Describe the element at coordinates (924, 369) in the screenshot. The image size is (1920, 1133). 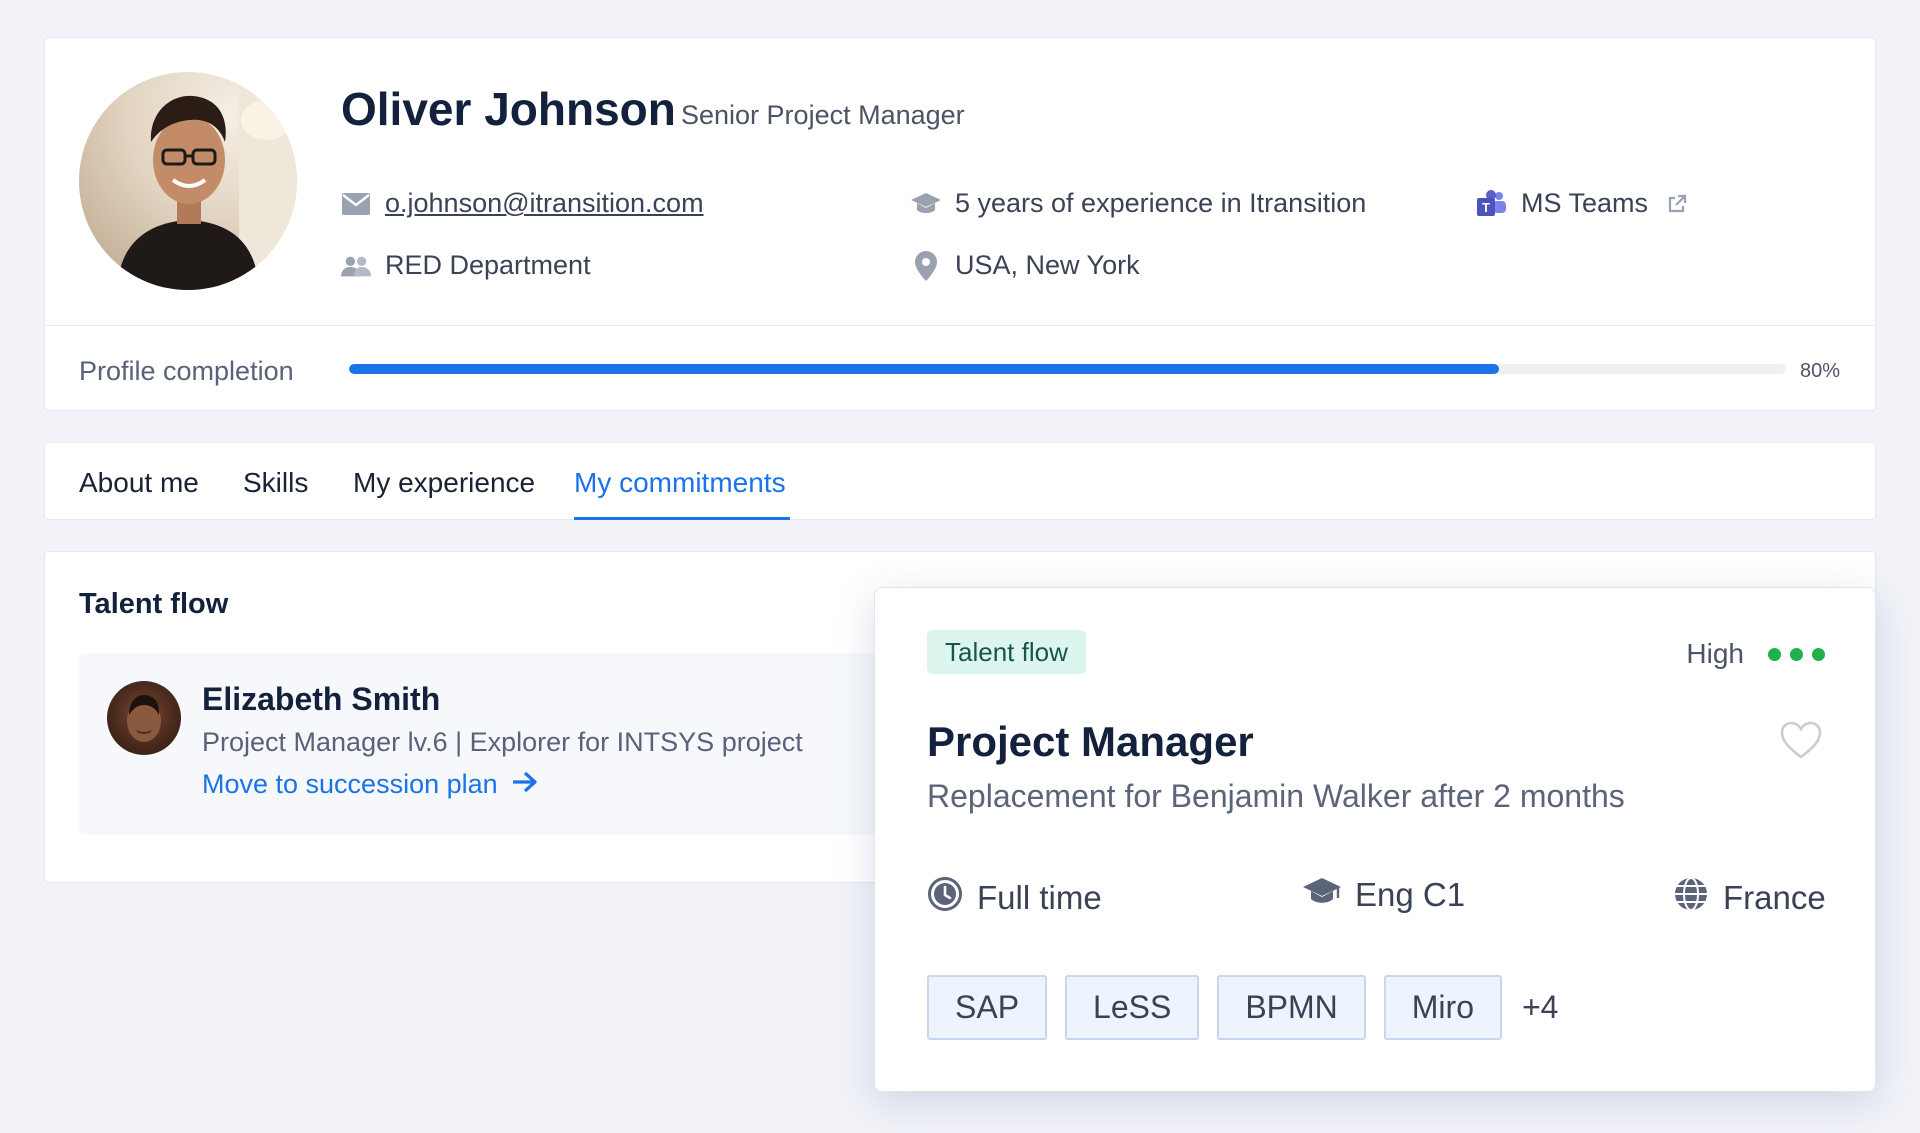
I see `profile-completion-fill` at that location.